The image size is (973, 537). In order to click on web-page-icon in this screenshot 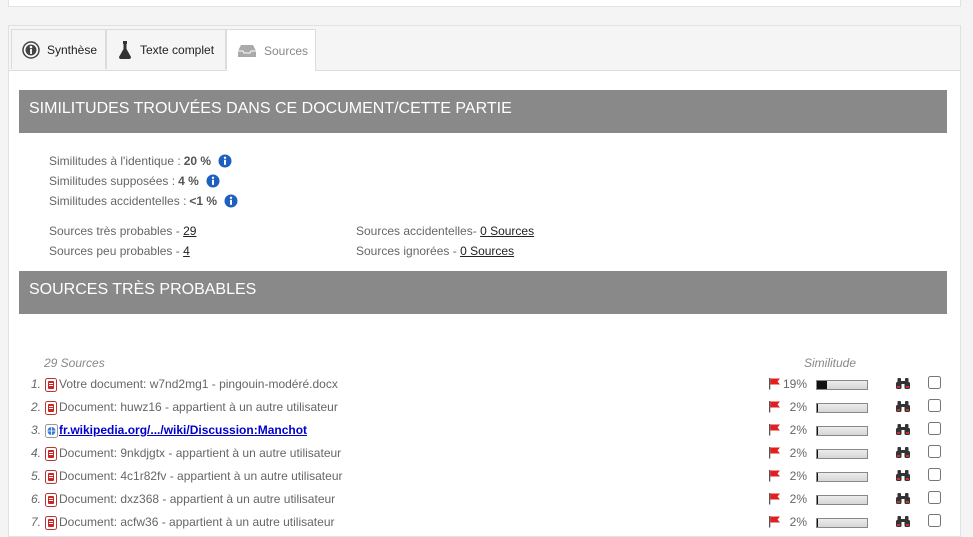, I will do `click(51, 432)`.